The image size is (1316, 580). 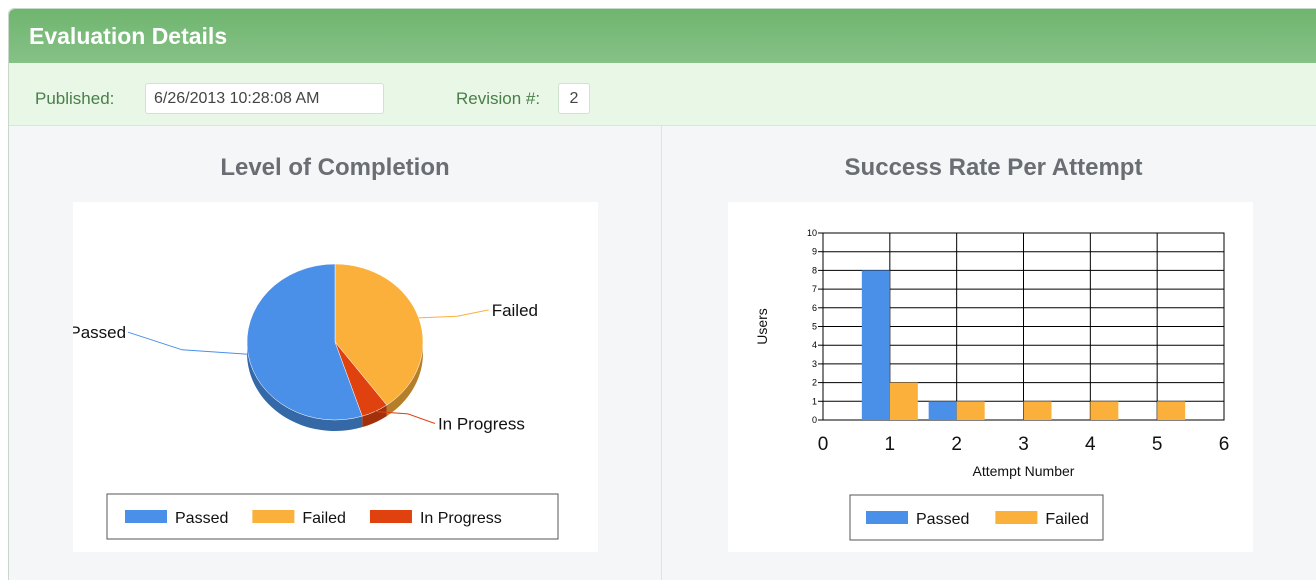 What do you see at coordinates (1224, 444) in the screenshot?
I see `bar-x-tick-label: 6` at bounding box center [1224, 444].